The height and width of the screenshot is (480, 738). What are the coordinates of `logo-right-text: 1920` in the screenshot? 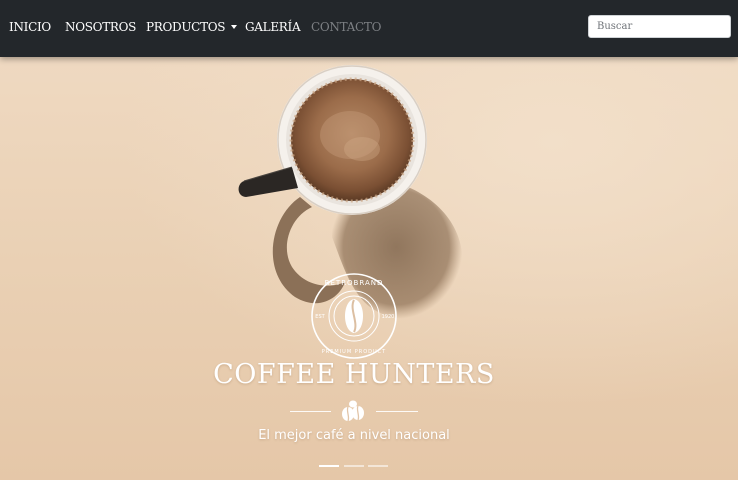 It's located at (388, 317).